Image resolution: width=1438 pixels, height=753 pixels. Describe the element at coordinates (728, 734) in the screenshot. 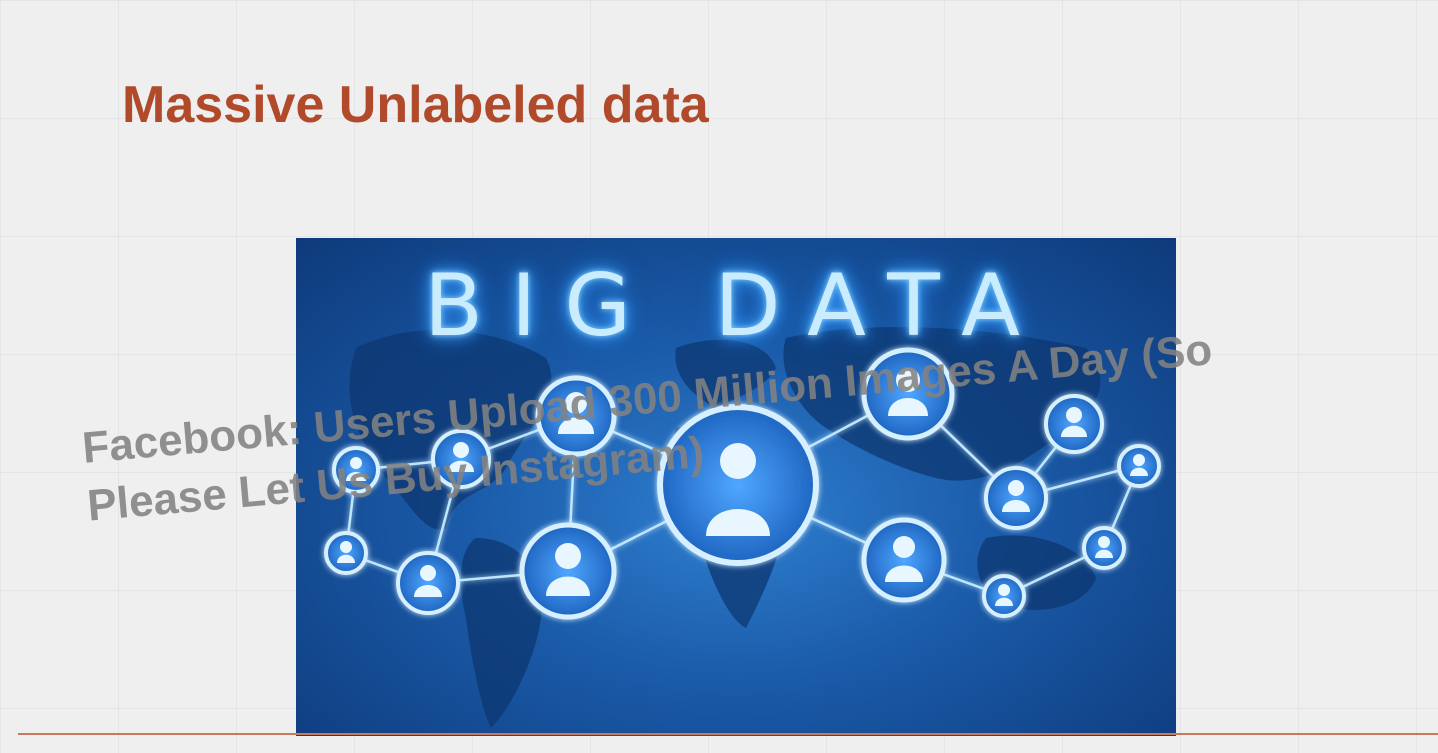

I see `slide-footer-rule` at that location.